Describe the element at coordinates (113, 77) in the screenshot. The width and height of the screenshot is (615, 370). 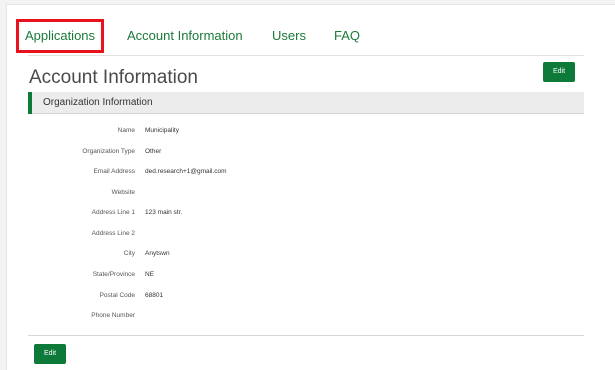
I see `page-title: Account Information` at that location.